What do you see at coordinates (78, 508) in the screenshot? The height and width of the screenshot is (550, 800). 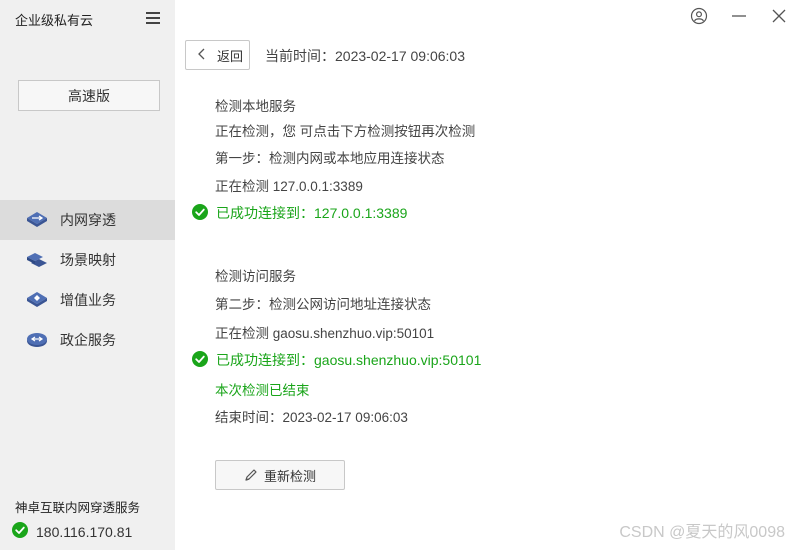 I see `service-name: 神卓互联内网穿透服务` at bounding box center [78, 508].